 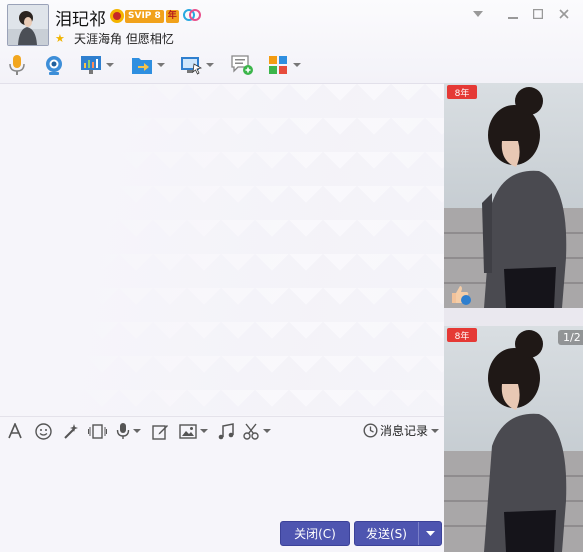 I want to click on qq-link-icon, so click(x=192, y=15).